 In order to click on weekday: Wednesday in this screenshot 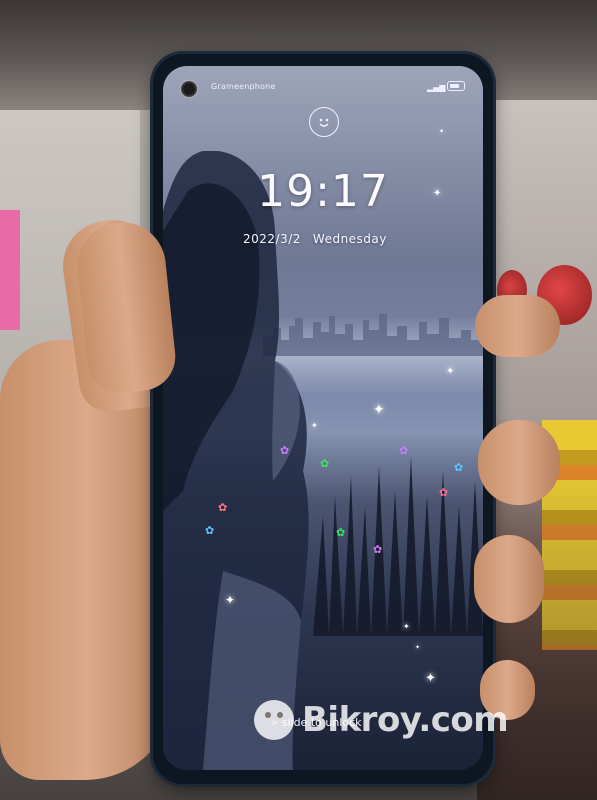, I will do `click(349, 239)`.